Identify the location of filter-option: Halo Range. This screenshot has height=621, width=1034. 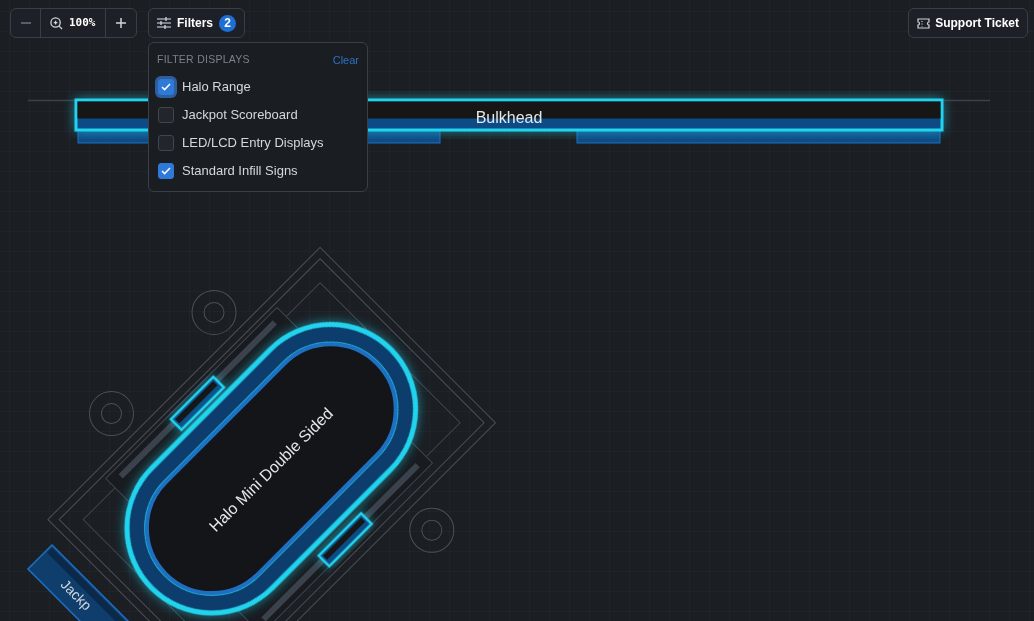
(258, 86).